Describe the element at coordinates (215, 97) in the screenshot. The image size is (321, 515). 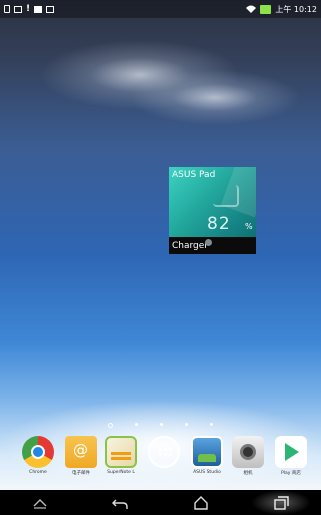
I see `wallpaper-cloud` at that location.